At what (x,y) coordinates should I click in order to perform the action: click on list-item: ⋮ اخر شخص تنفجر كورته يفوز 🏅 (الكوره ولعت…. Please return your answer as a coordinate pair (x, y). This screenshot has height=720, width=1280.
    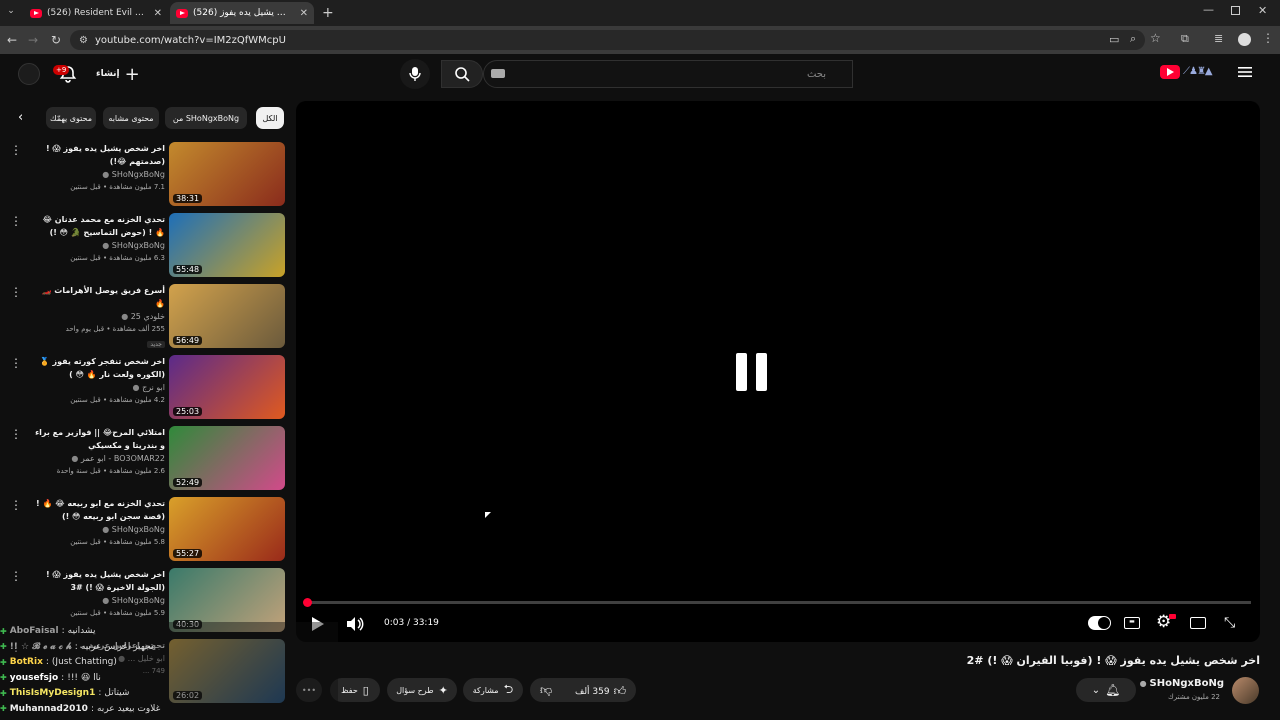
    Looking at the image, I should click on (145, 388).